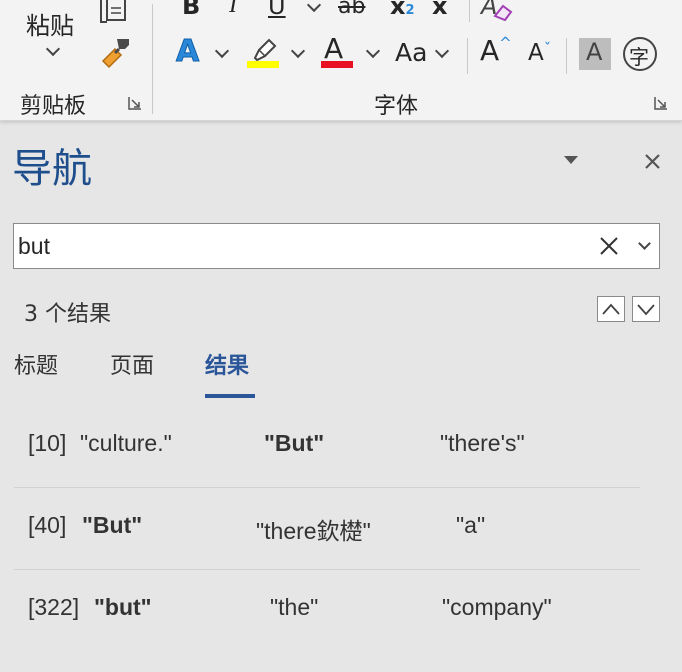 This screenshot has height=672, width=682. Describe the element at coordinates (373, 51) in the screenshot. I see `font-color-dropdown-icon` at that location.